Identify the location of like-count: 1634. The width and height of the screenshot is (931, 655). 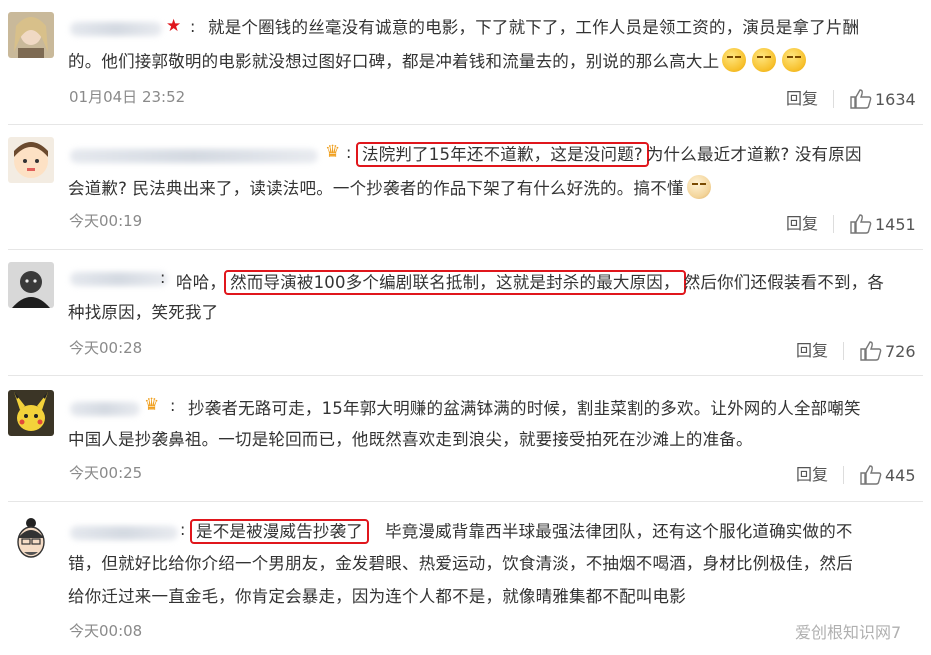
(895, 99).